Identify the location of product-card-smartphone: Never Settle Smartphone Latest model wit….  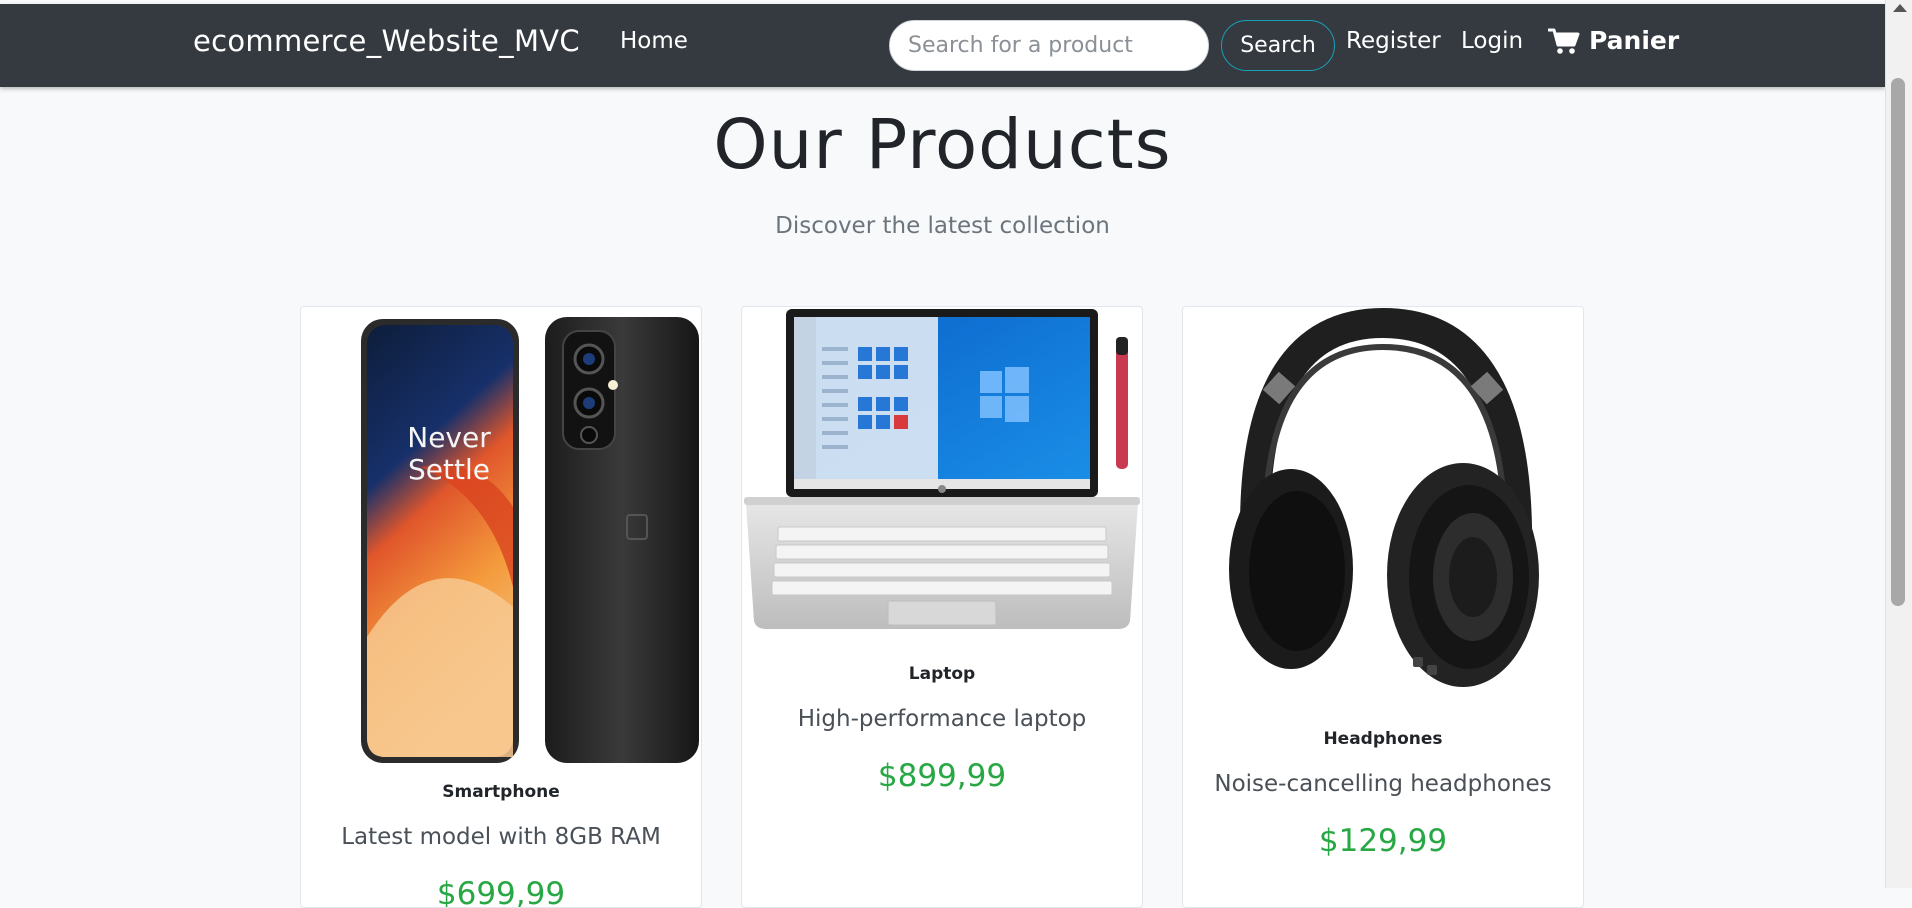
(501, 607).